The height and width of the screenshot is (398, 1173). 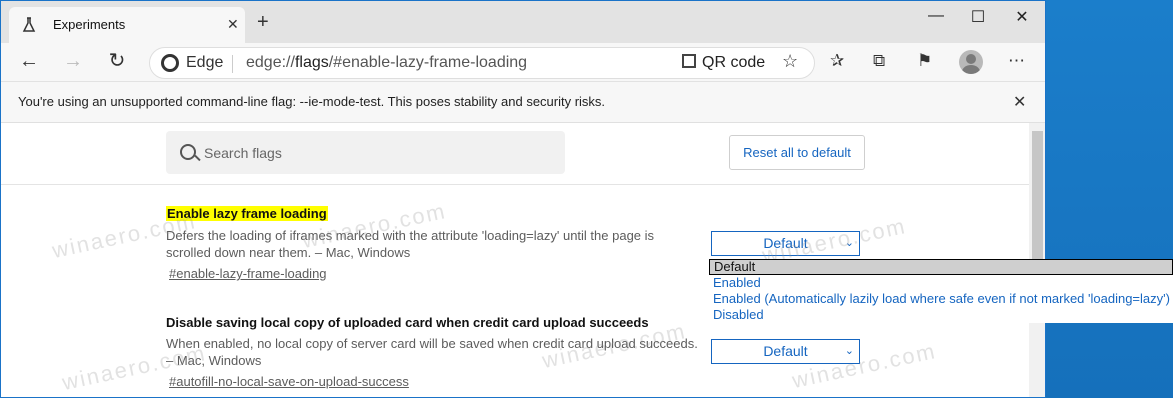 I want to click on flag-anchor-link: #enable-lazy-frame-loading, so click(x=248, y=273).